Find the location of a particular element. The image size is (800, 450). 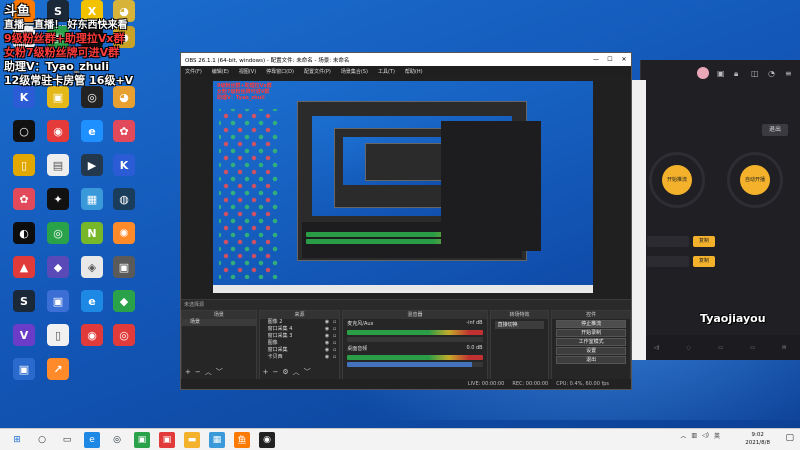

settings-button: 设置 is located at coordinates (591, 351).